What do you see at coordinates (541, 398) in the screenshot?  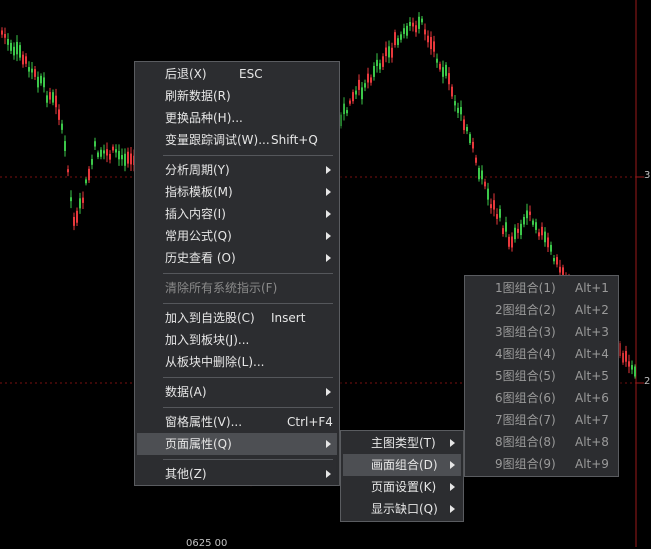 I see `menu-item-layout-6: 6图组合(6) Alt+6` at bounding box center [541, 398].